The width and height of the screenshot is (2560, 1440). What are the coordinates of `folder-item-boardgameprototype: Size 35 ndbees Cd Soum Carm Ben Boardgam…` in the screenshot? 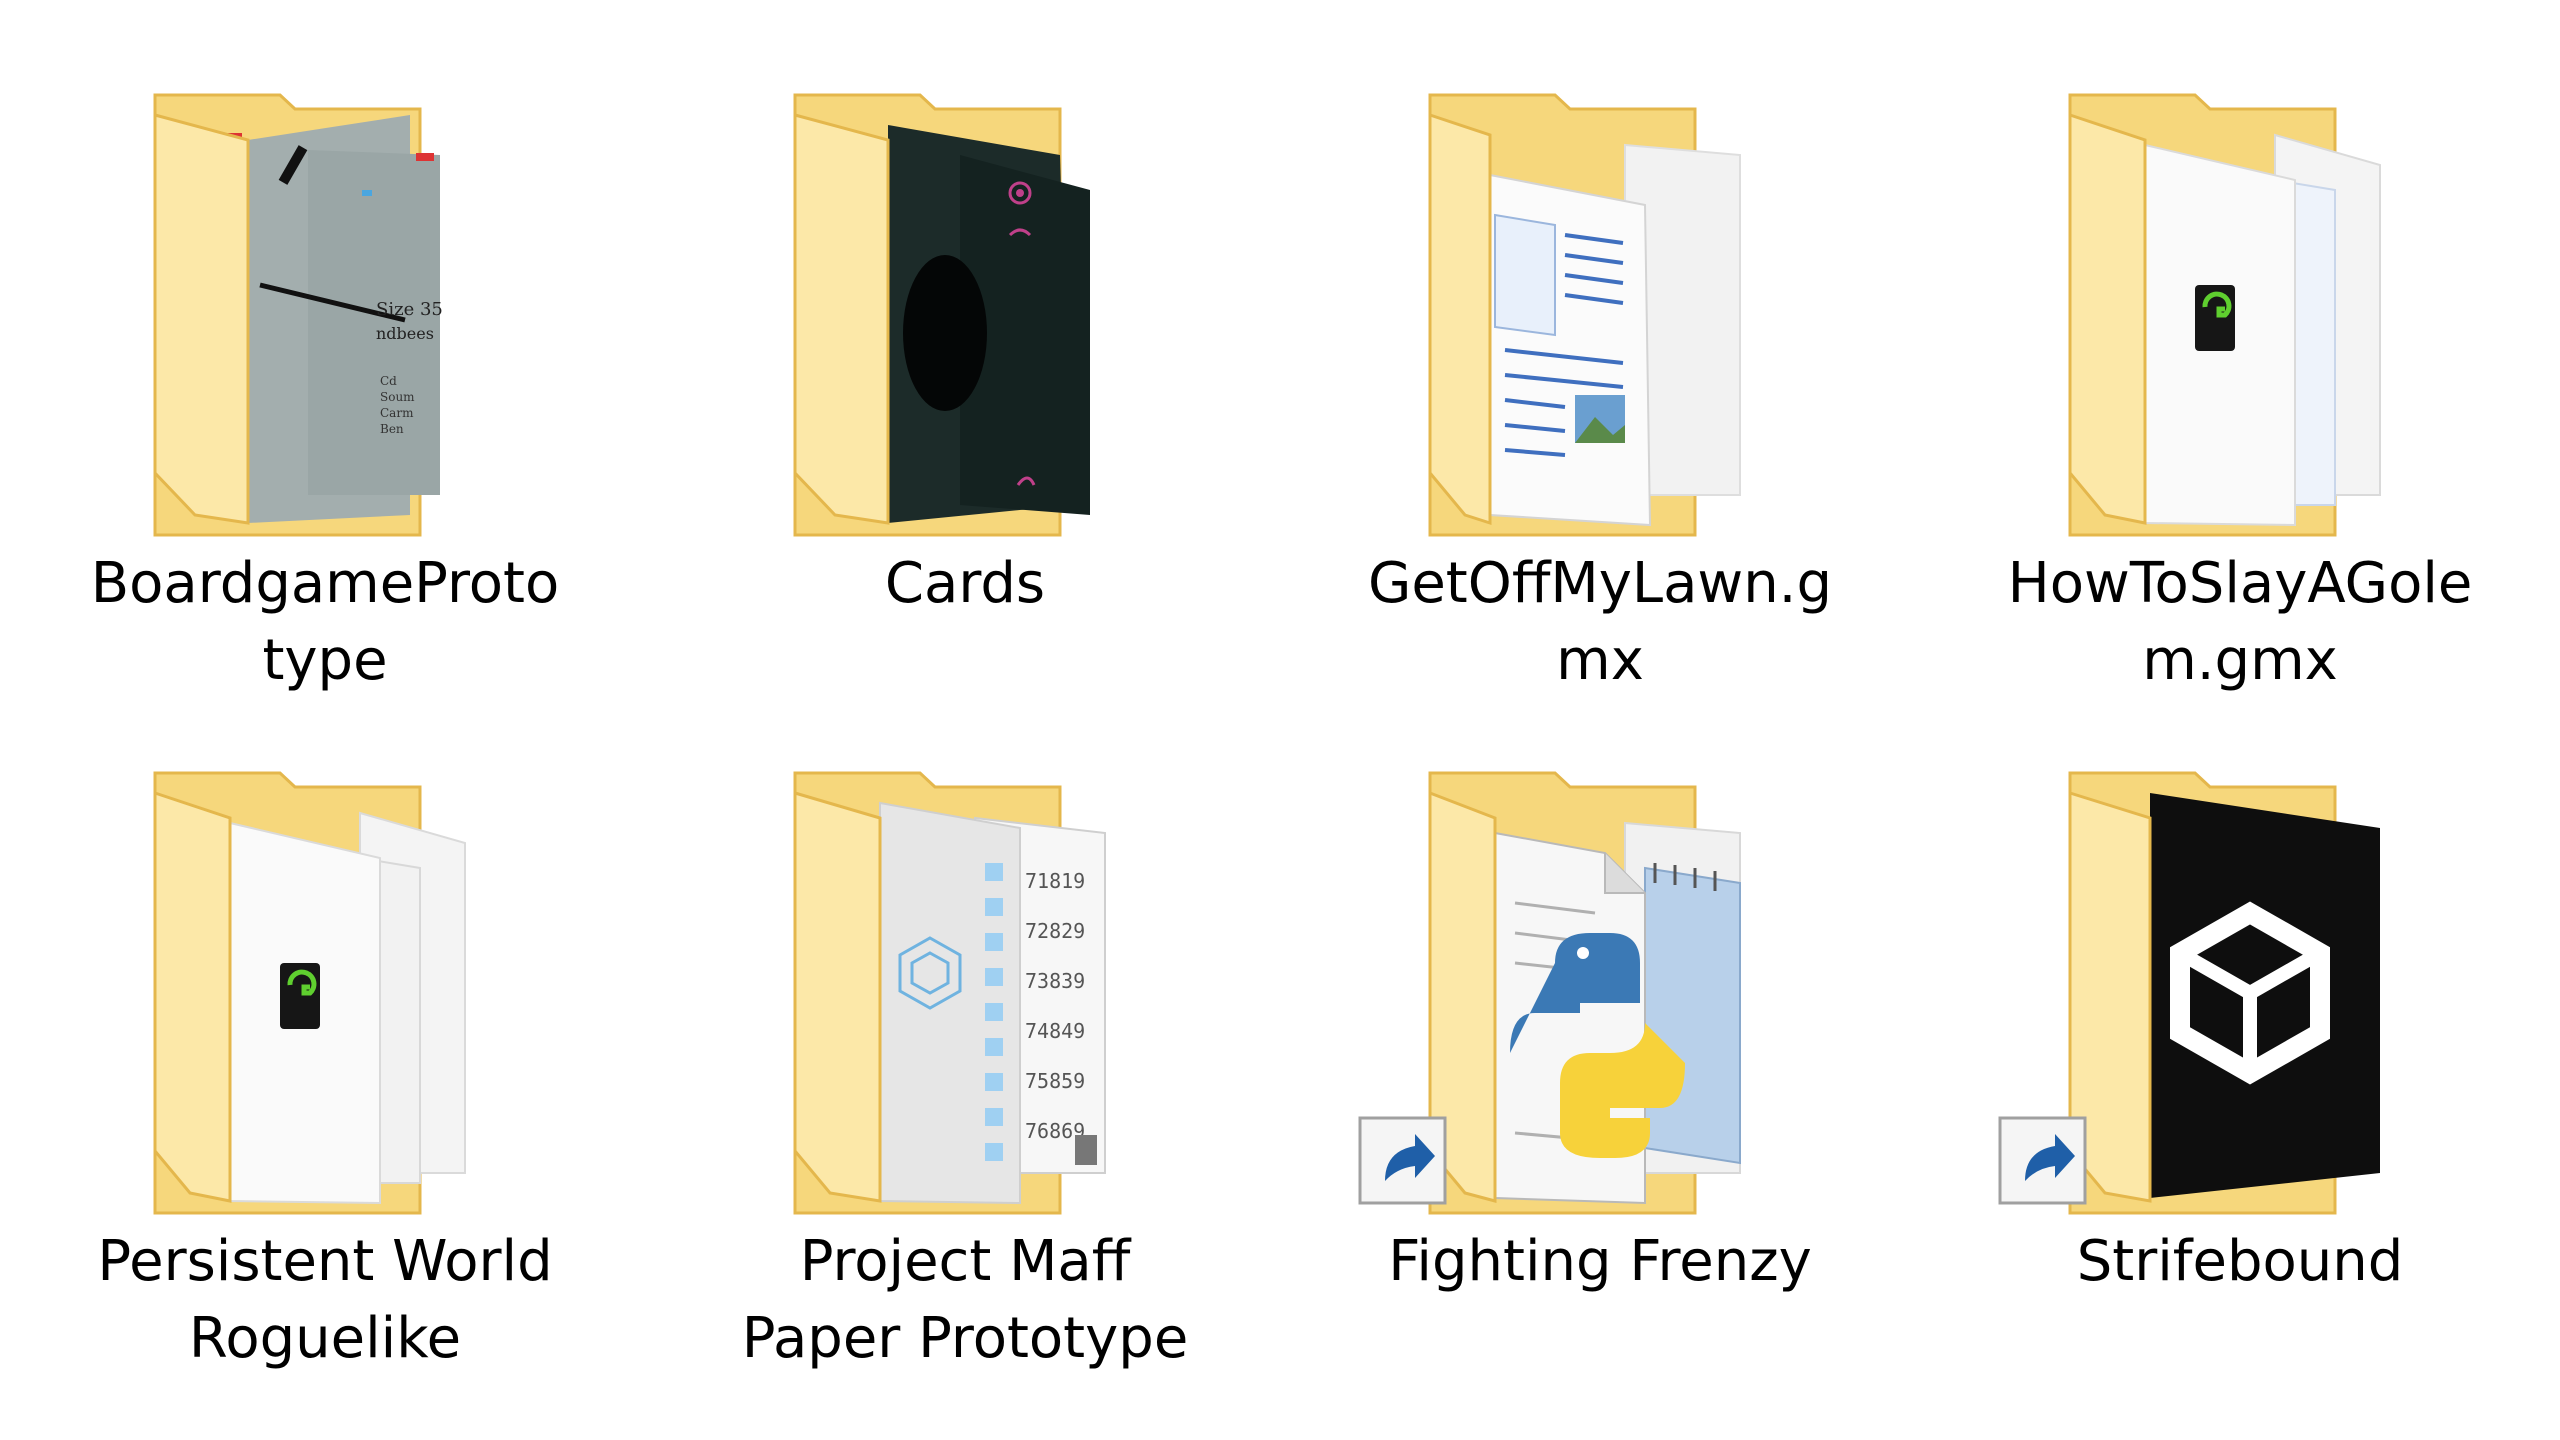 It's located at (325, 414).